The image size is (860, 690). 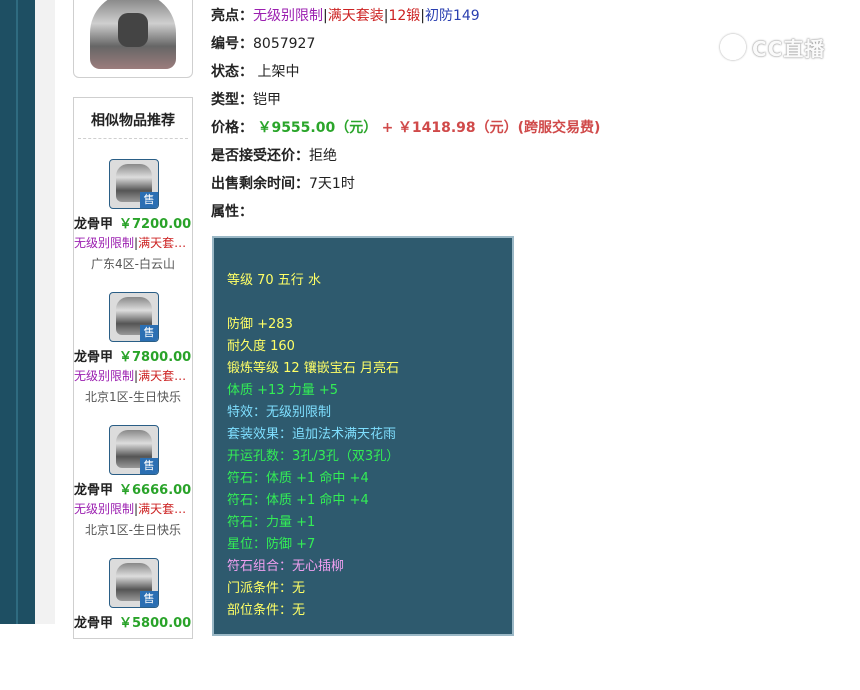 I want to click on price-plus: +, so click(x=387, y=128).